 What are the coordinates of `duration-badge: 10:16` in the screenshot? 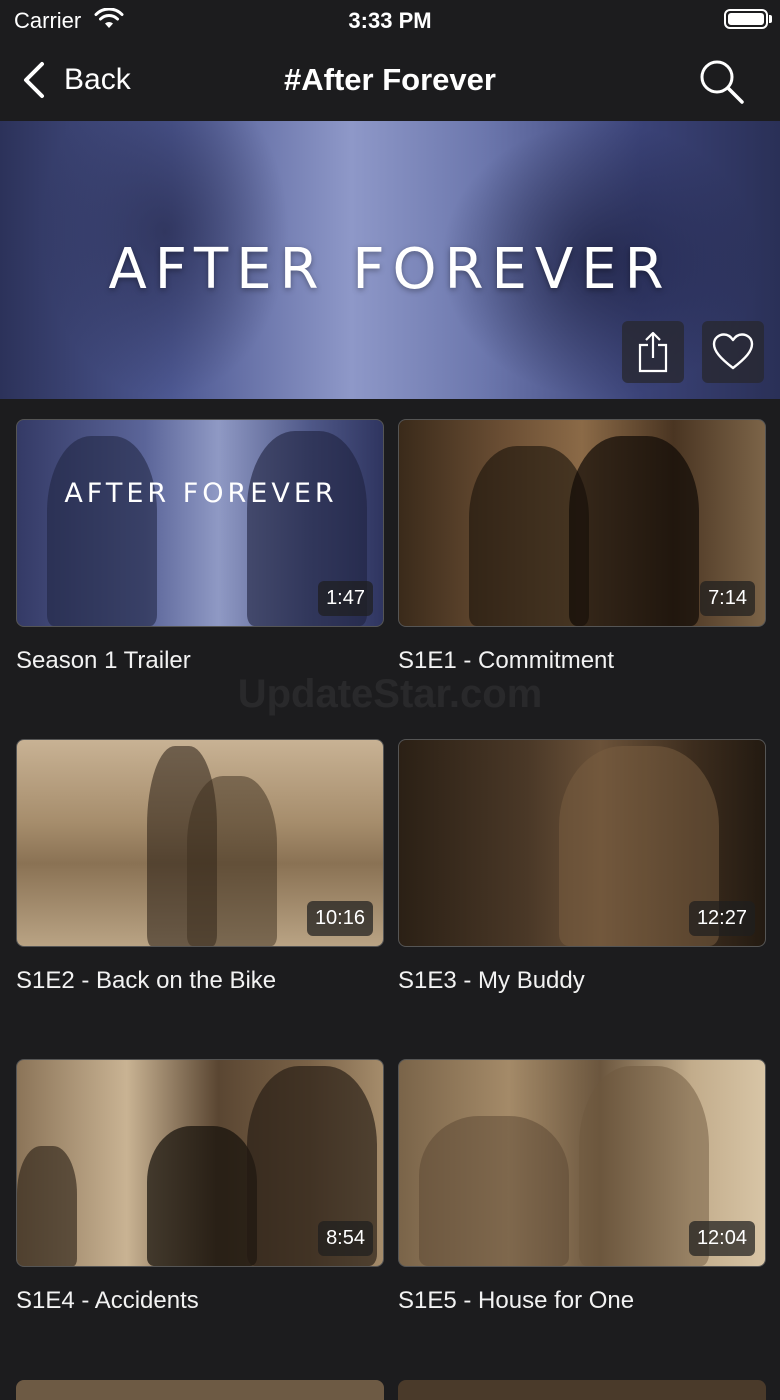 It's located at (339, 918).